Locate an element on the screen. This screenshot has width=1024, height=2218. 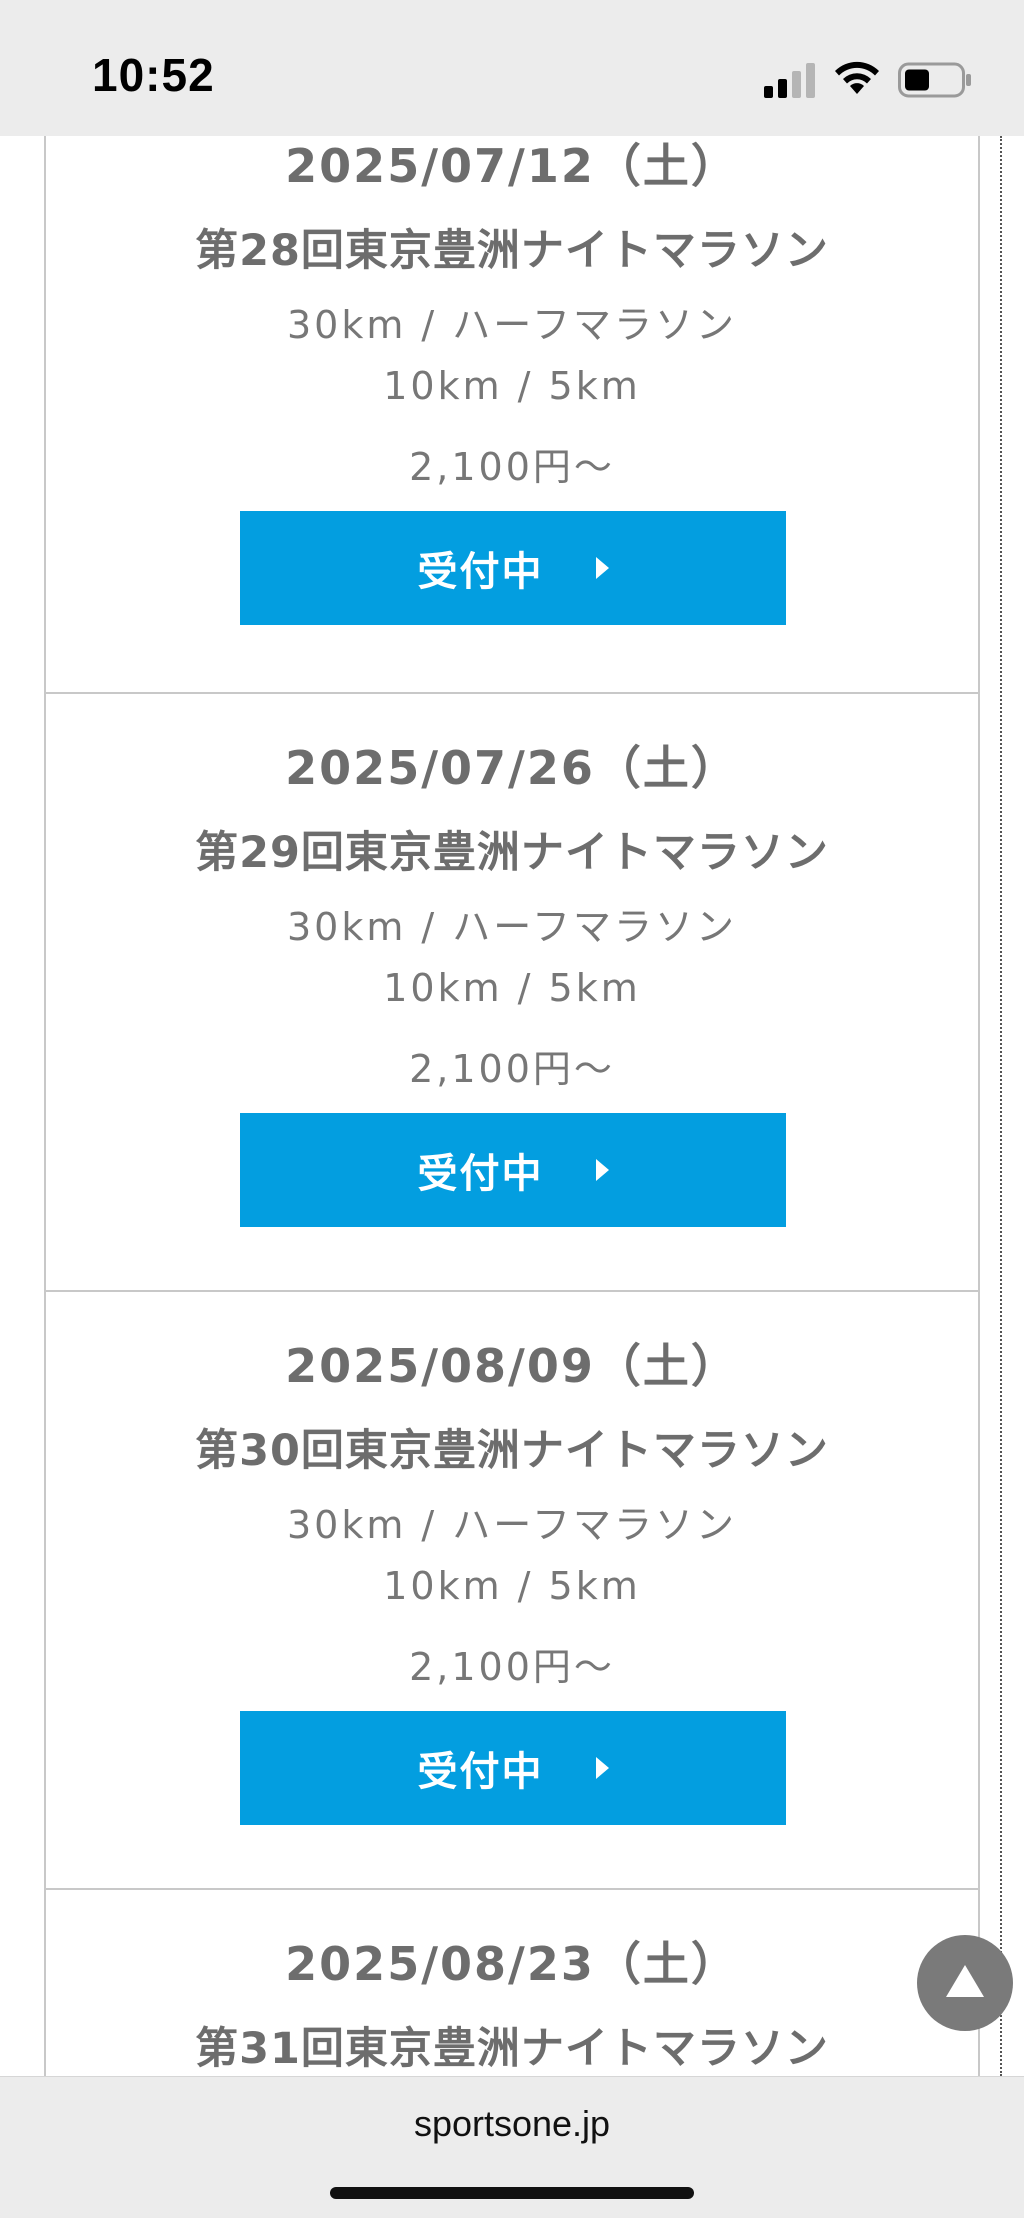
wifi-icon is located at coordinates (857, 77).